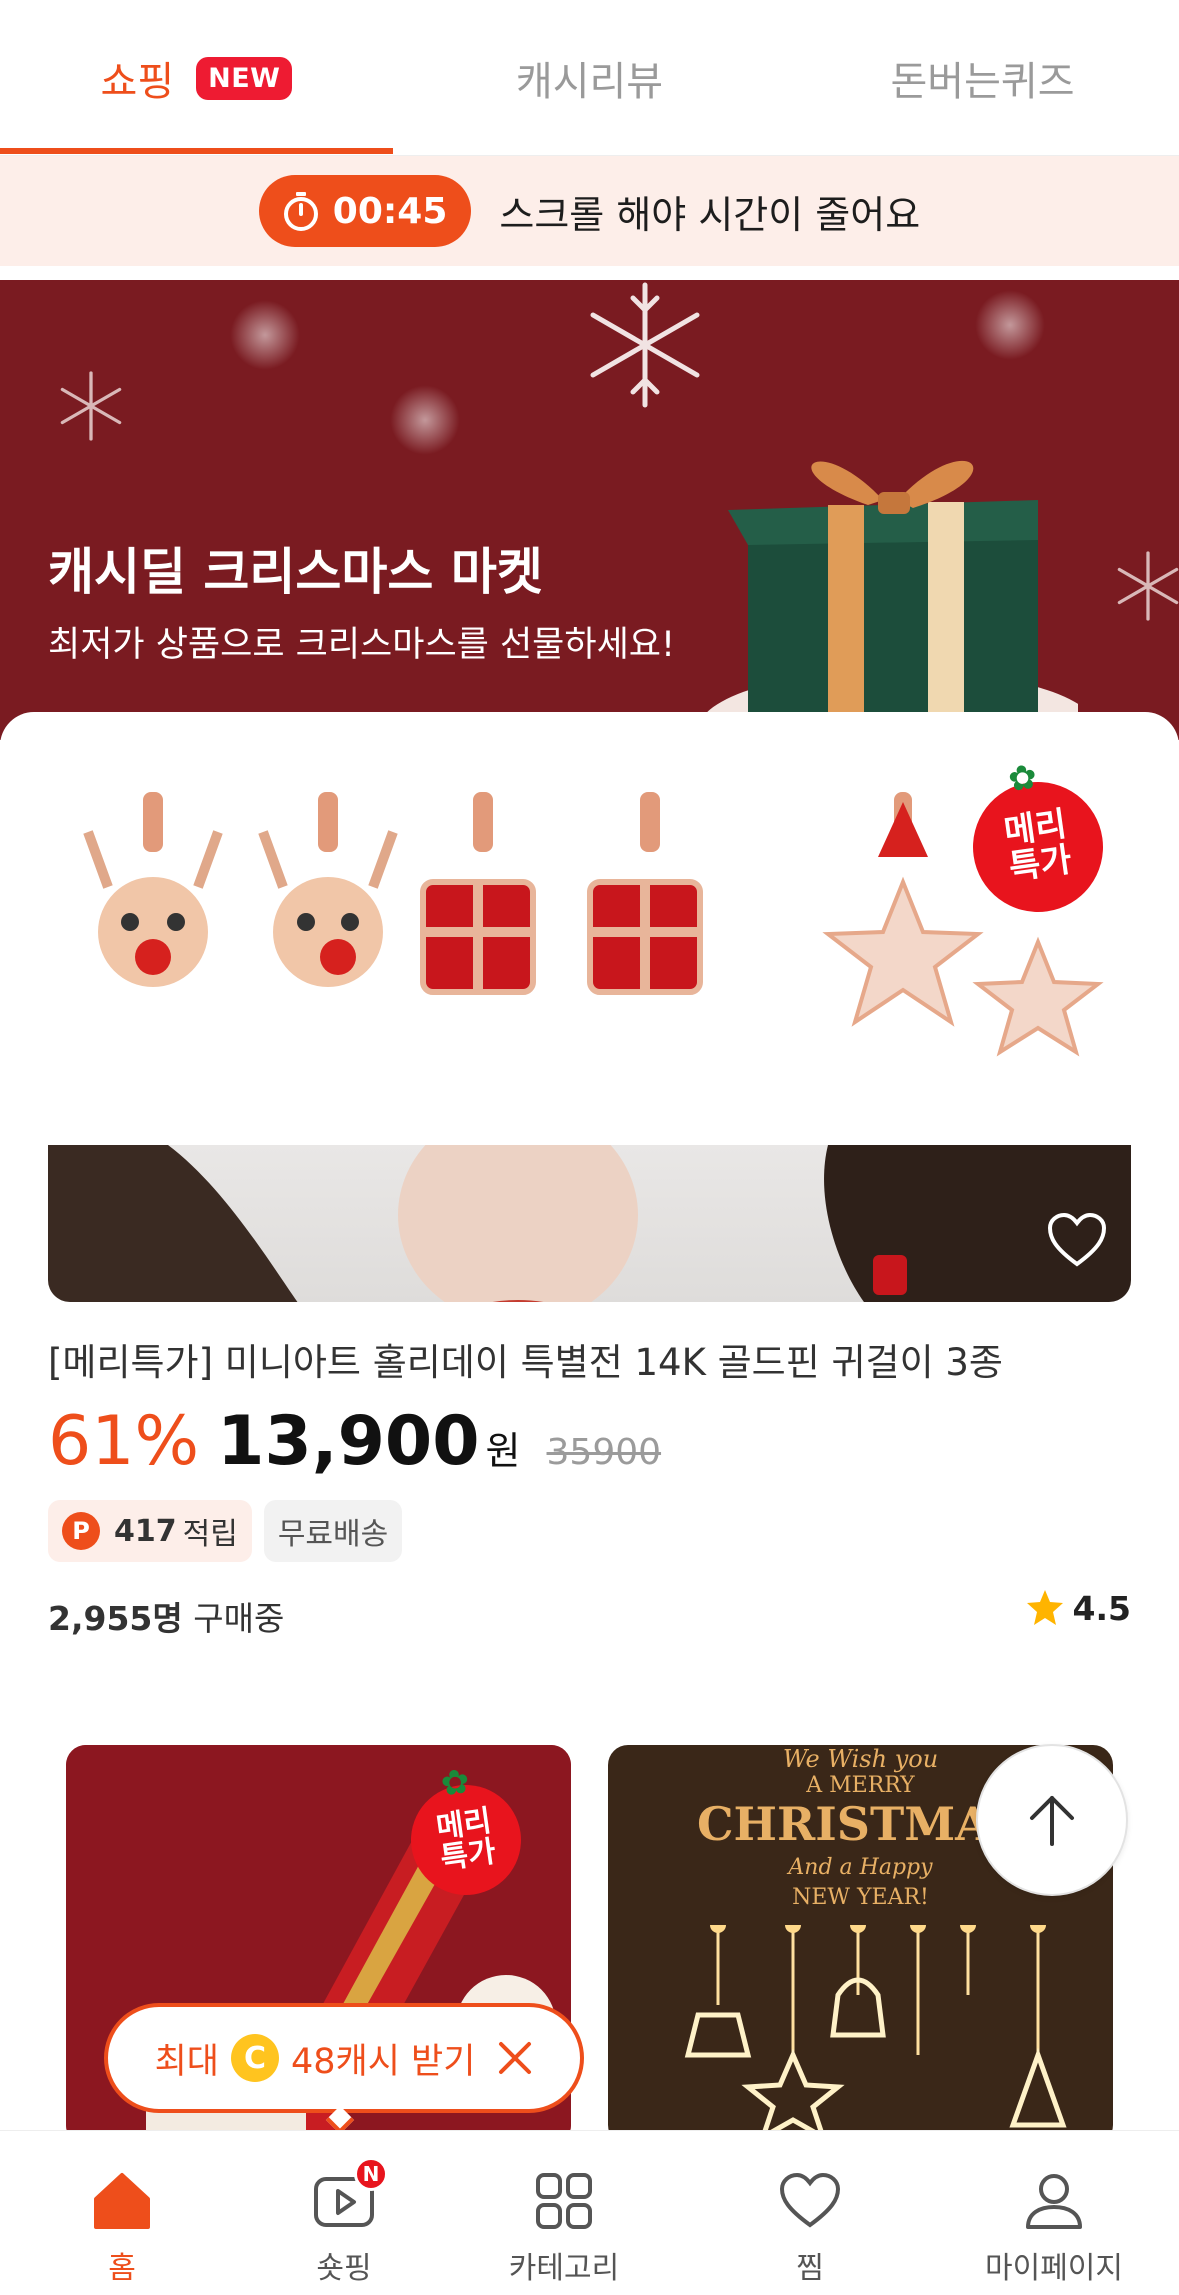  Describe the element at coordinates (81, 1531) in the screenshot. I see `points-icon: P` at that location.